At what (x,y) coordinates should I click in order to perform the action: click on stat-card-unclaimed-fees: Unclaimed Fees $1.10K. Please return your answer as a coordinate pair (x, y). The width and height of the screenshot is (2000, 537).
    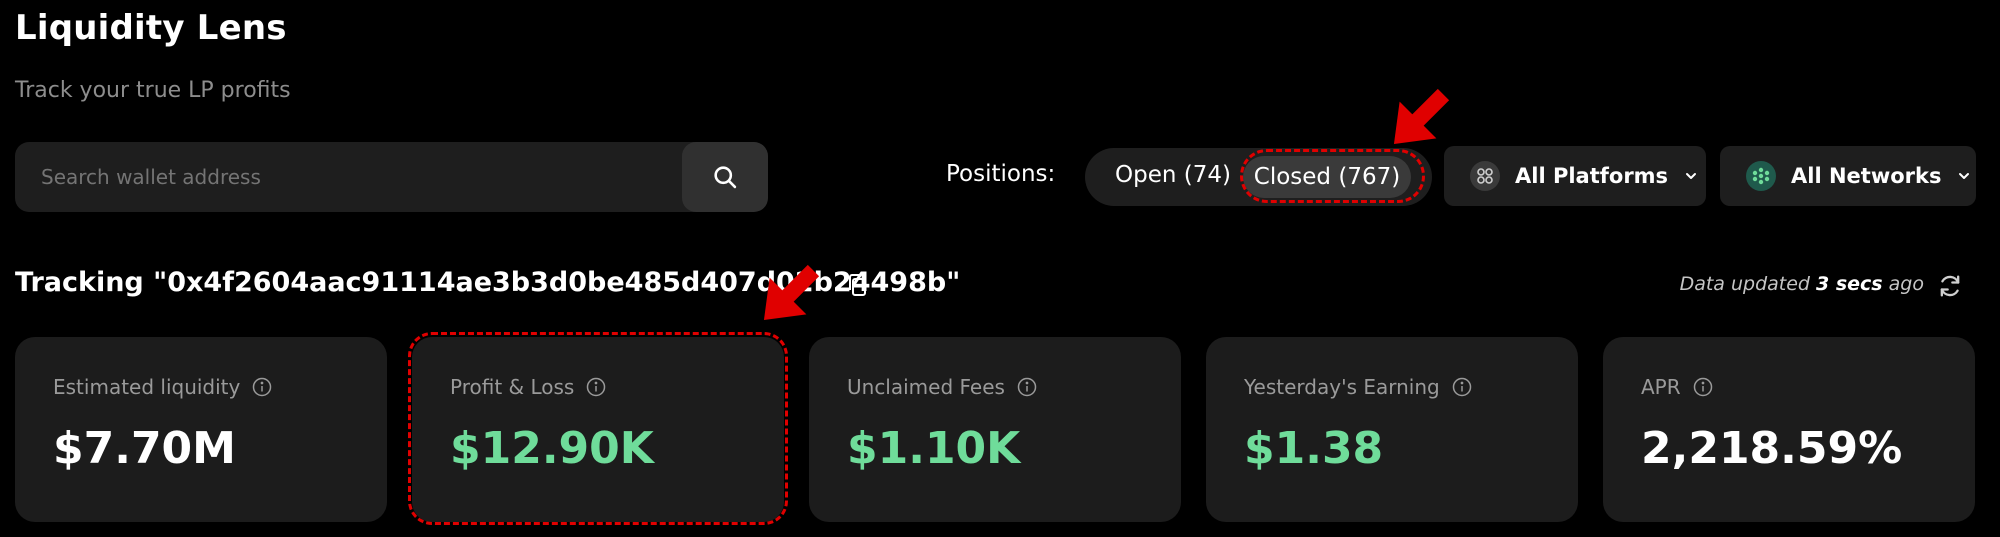
    Looking at the image, I should click on (995, 429).